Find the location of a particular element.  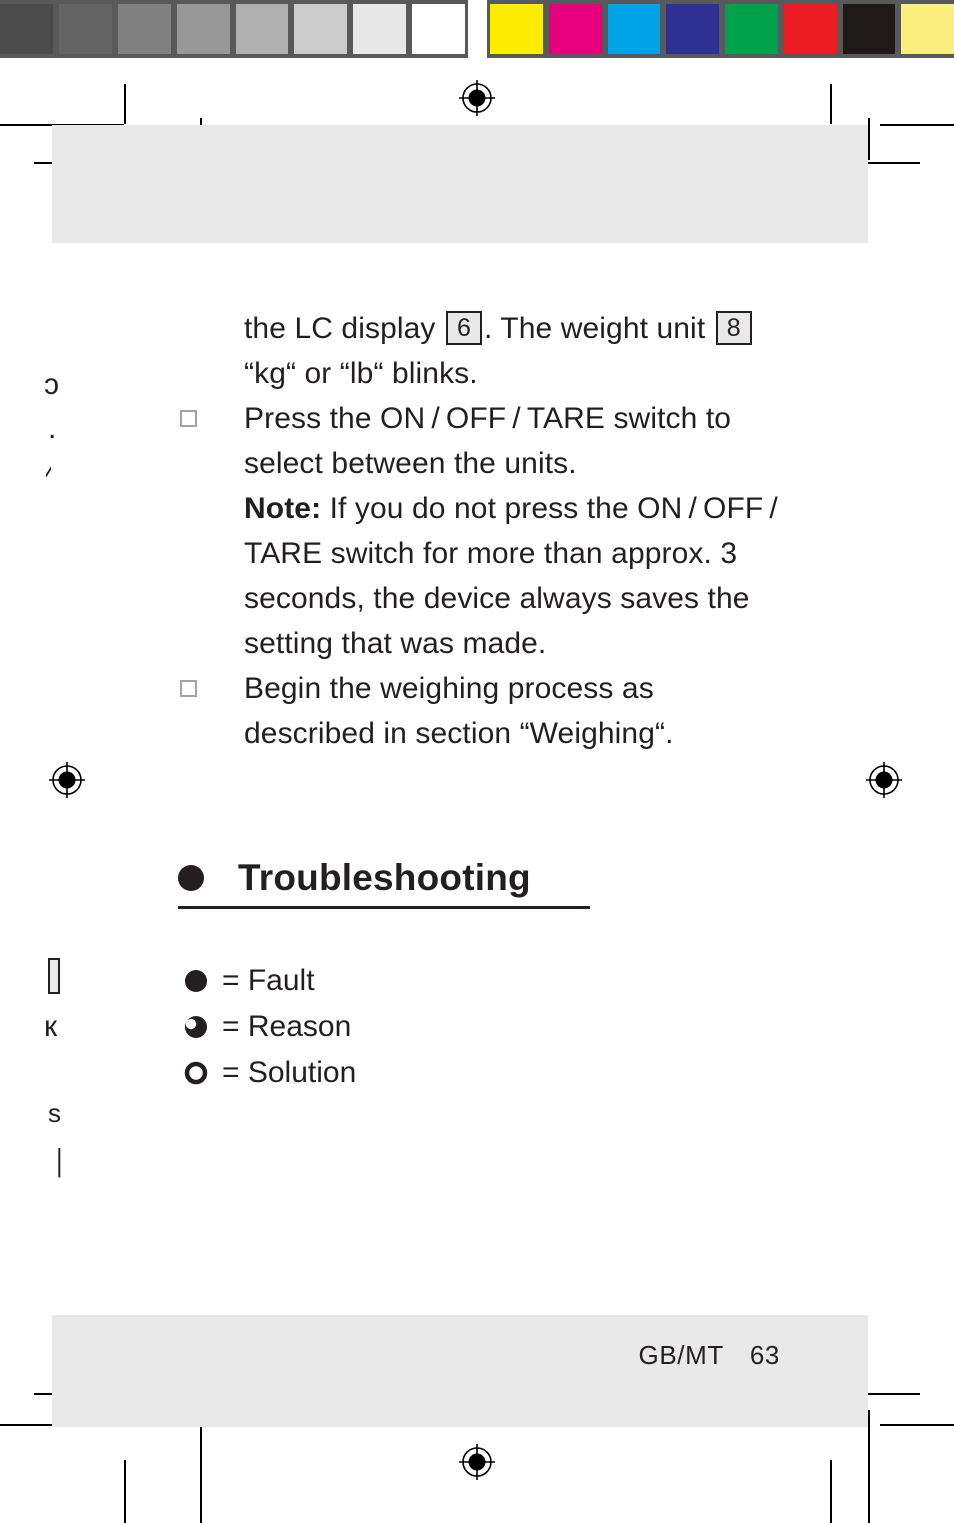

bleed-fragment-0: ɔ is located at coordinates (51, 384).